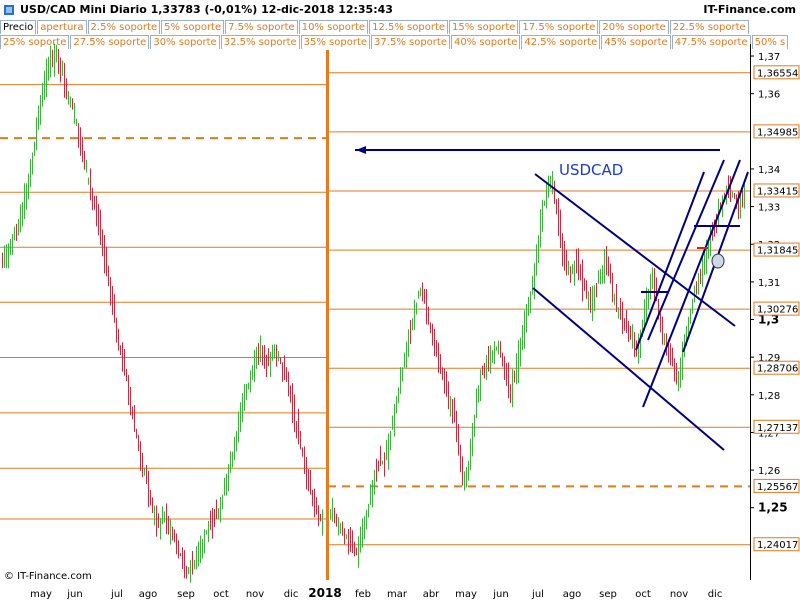 This screenshot has width=800, height=600. What do you see at coordinates (769, 170) in the screenshot?
I see `y-tick-label: 1,34` at bounding box center [769, 170].